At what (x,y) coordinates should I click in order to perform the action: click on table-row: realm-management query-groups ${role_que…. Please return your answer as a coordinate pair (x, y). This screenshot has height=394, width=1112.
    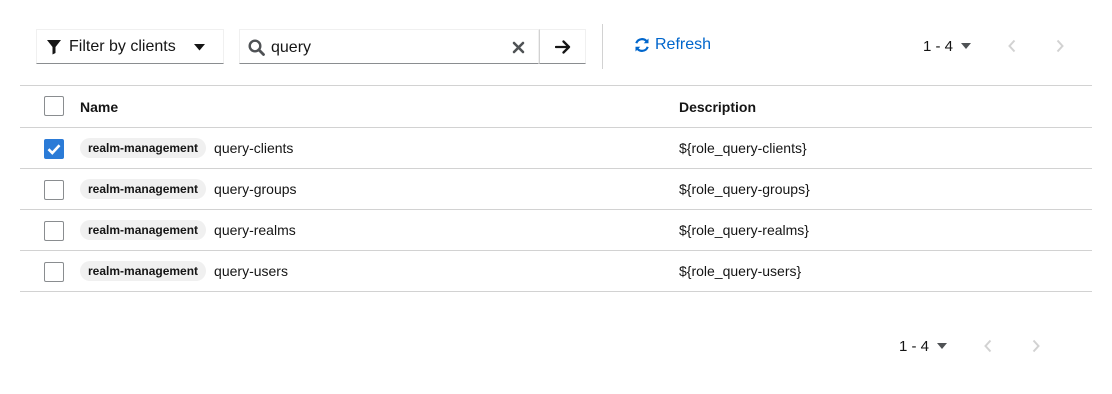
    Looking at the image, I should click on (556, 189).